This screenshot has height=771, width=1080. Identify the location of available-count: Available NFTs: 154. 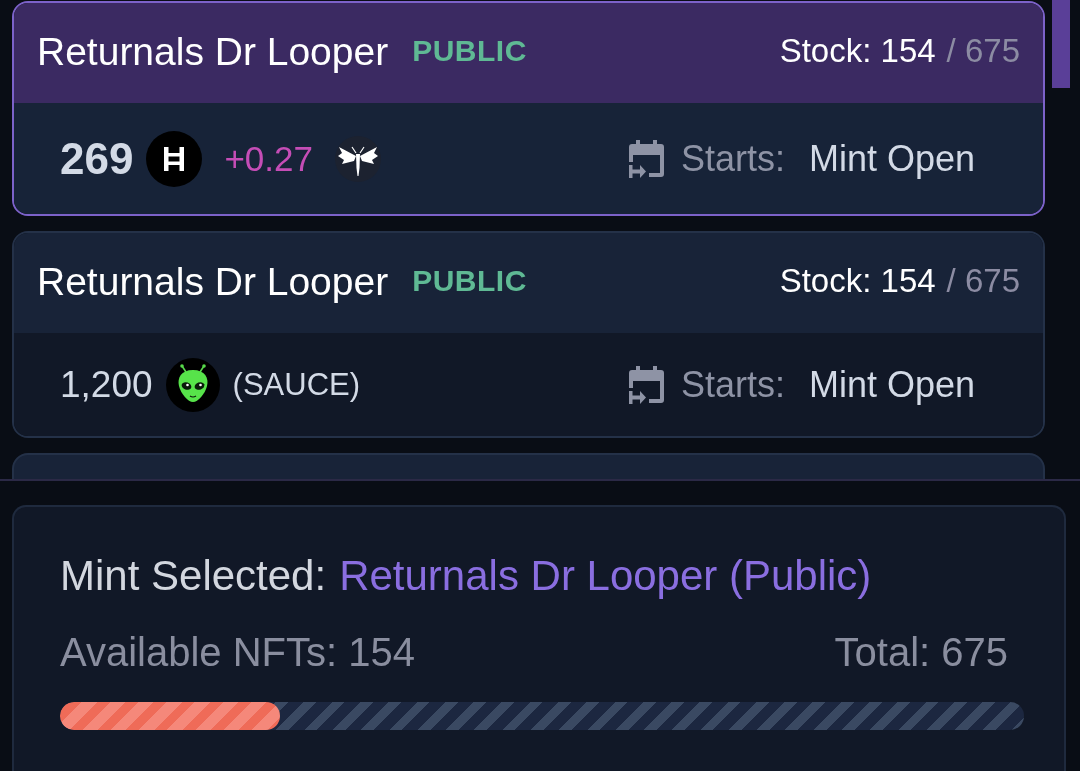
(237, 652).